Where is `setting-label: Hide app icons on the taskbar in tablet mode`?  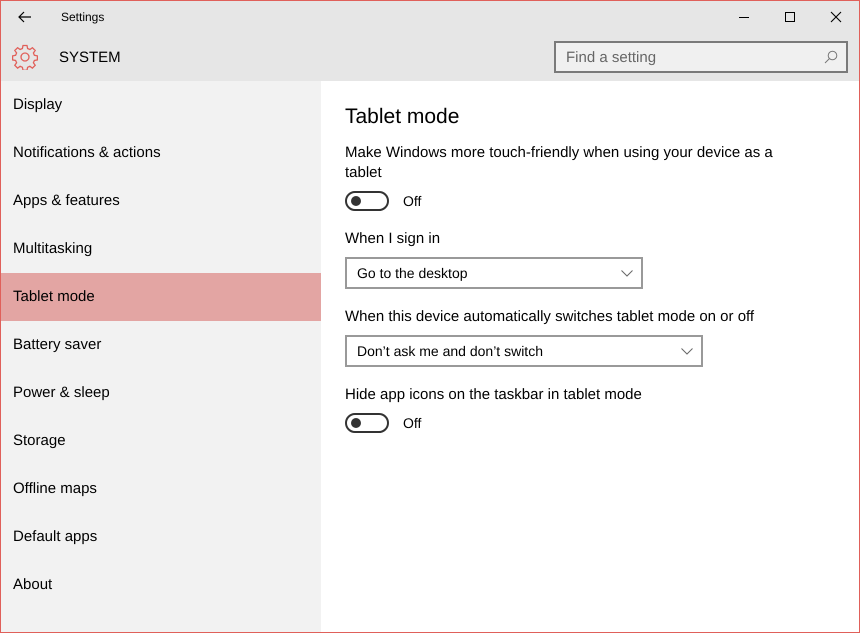
setting-label: Hide app icons on the taskbar in tablet mode is located at coordinates (494, 395).